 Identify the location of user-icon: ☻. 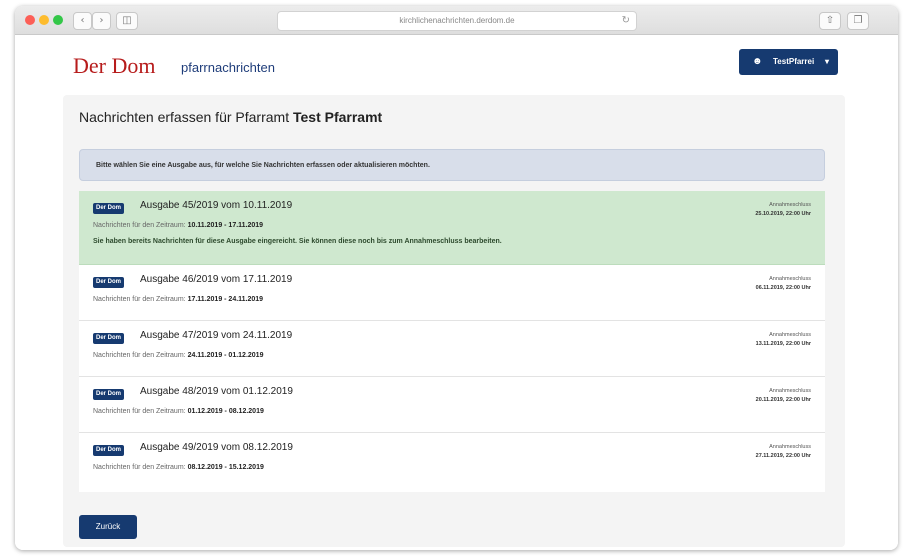
(757, 61).